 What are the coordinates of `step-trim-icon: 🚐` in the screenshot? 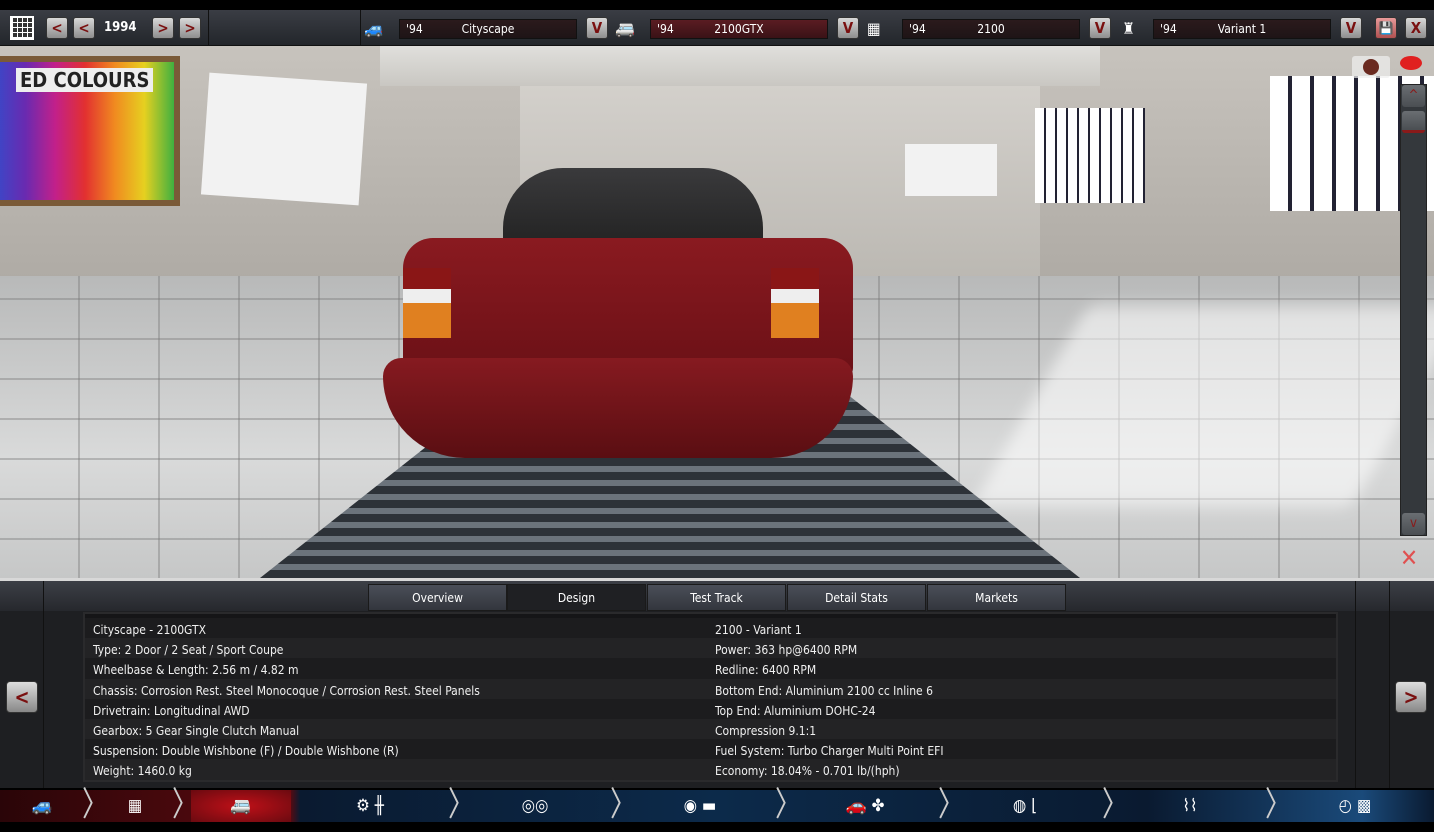 It's located at (241, 806).